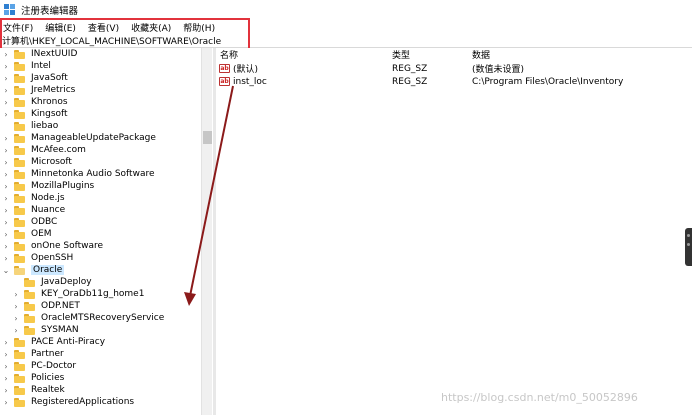  I want to click on tree-item: › Intel, so click(26, 66).